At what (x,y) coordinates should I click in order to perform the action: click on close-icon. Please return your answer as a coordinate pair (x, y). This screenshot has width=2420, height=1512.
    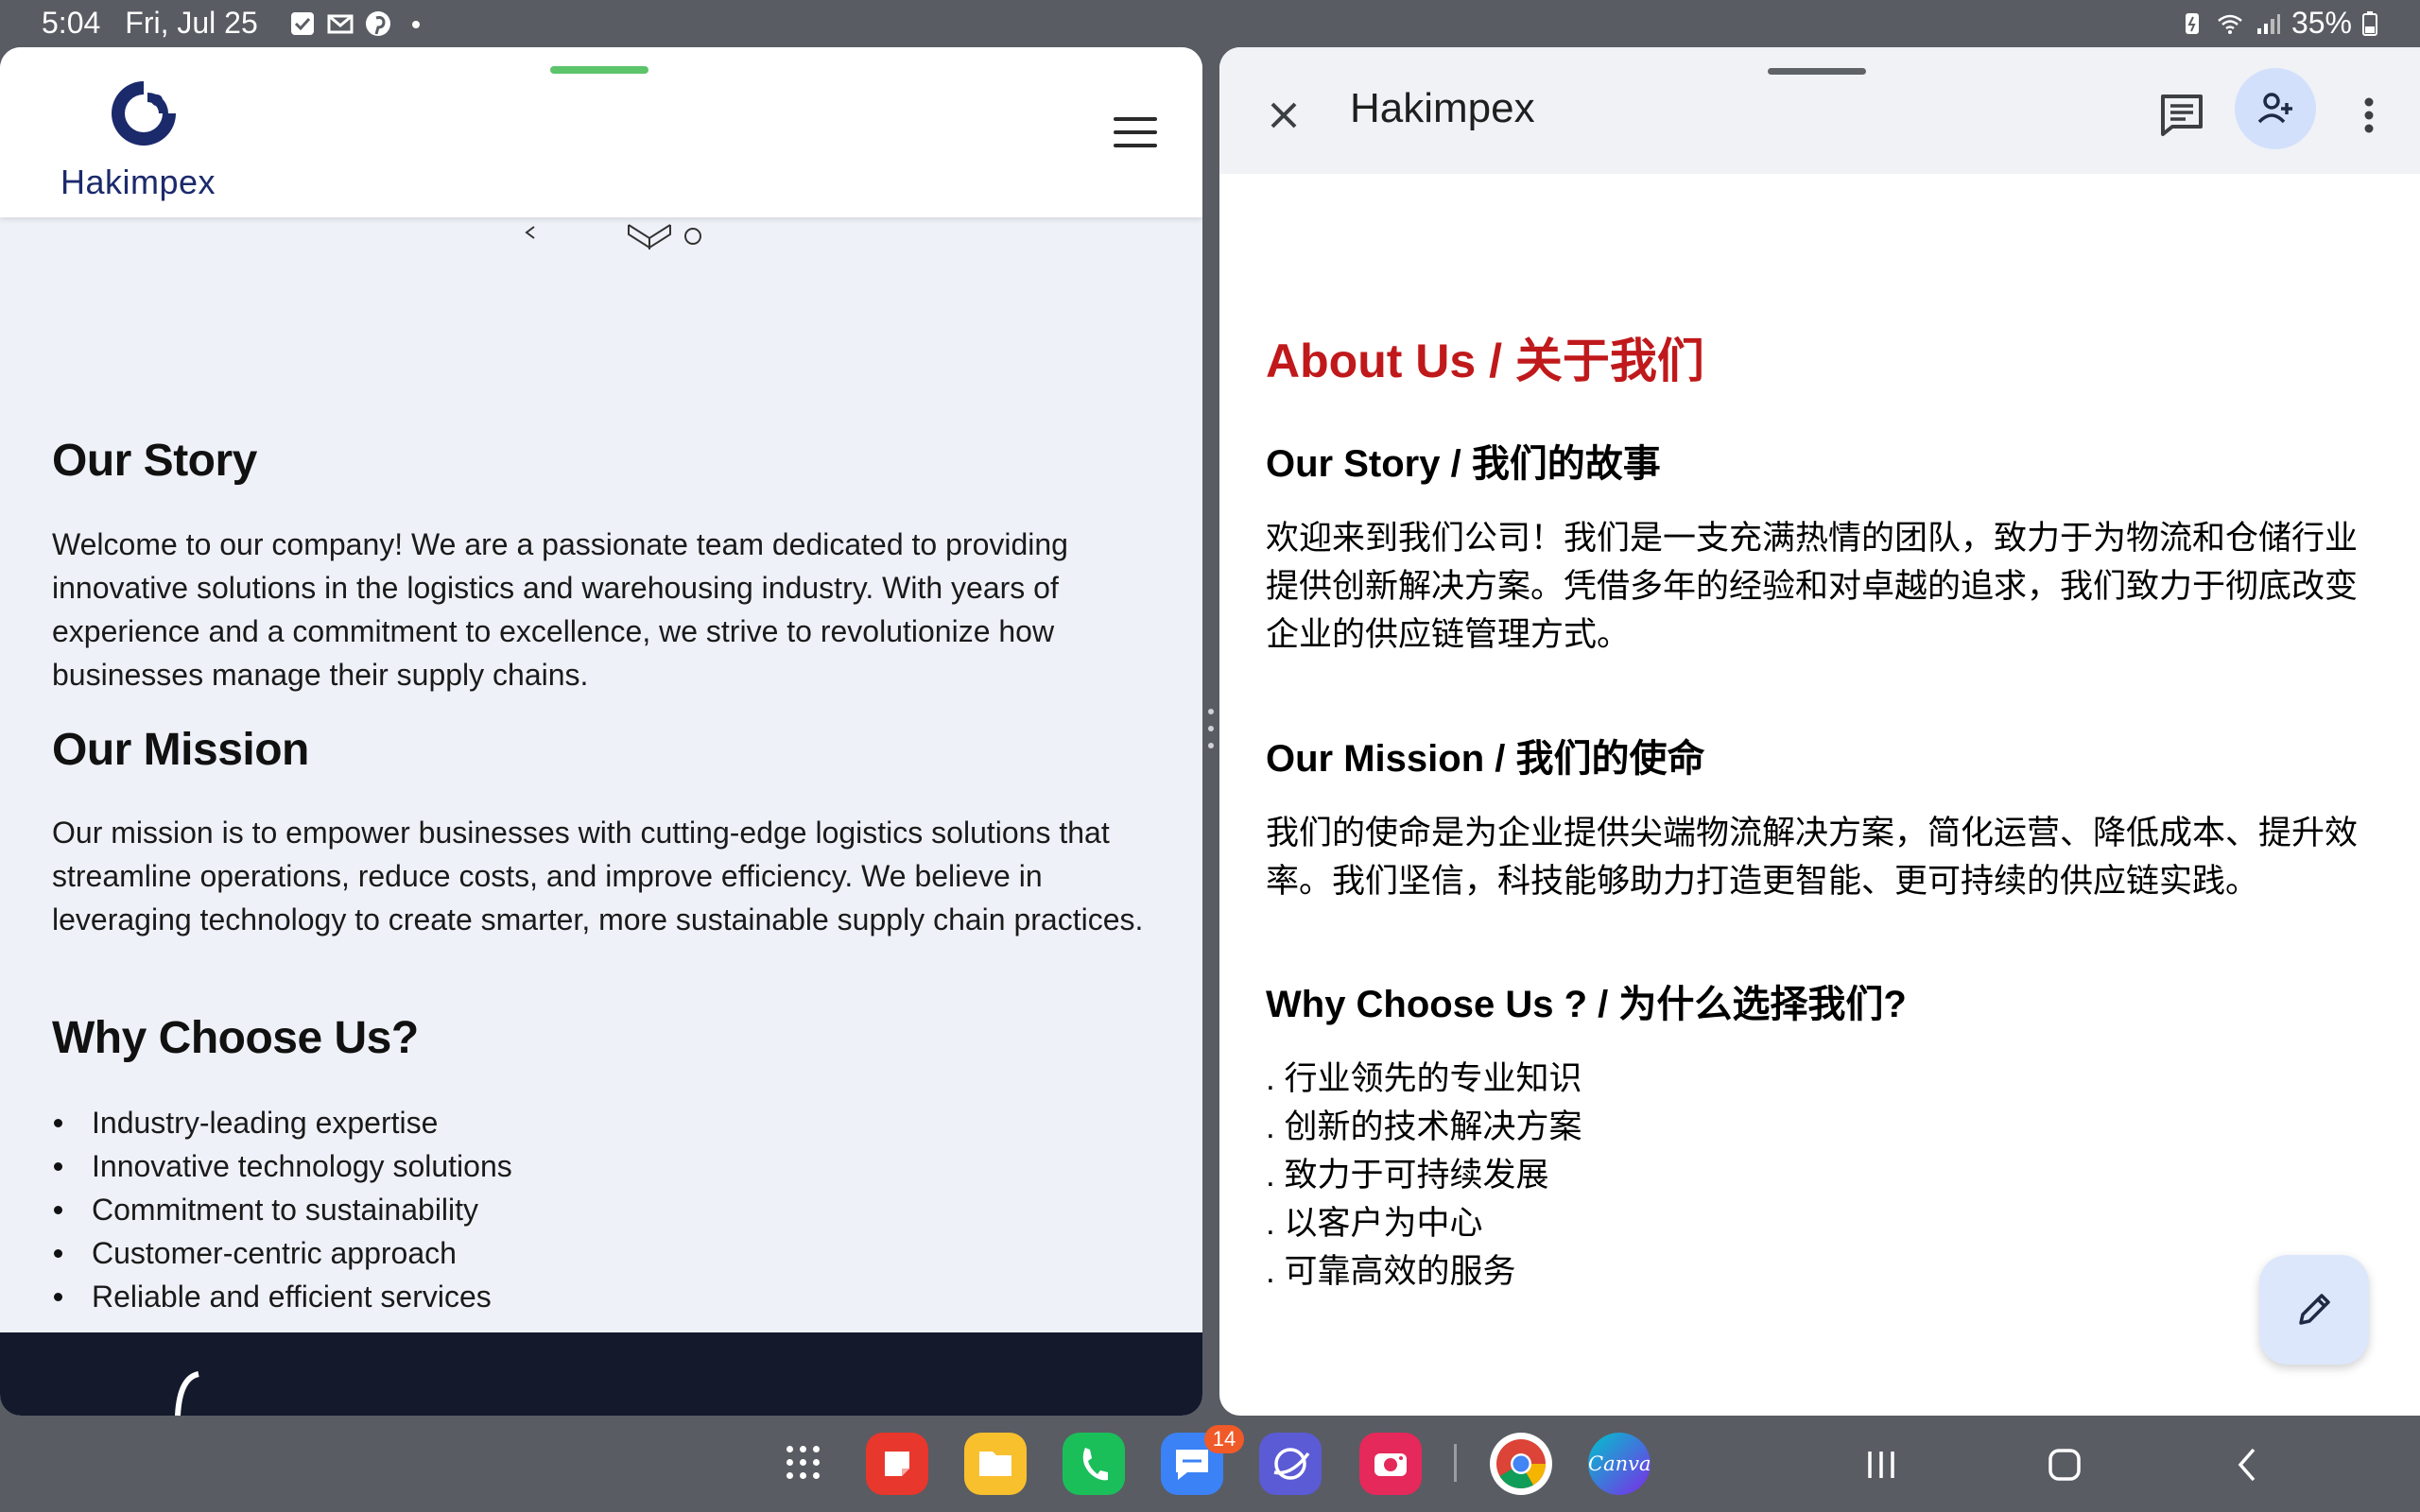
    Looking at the image, I should click on (1283, 115).